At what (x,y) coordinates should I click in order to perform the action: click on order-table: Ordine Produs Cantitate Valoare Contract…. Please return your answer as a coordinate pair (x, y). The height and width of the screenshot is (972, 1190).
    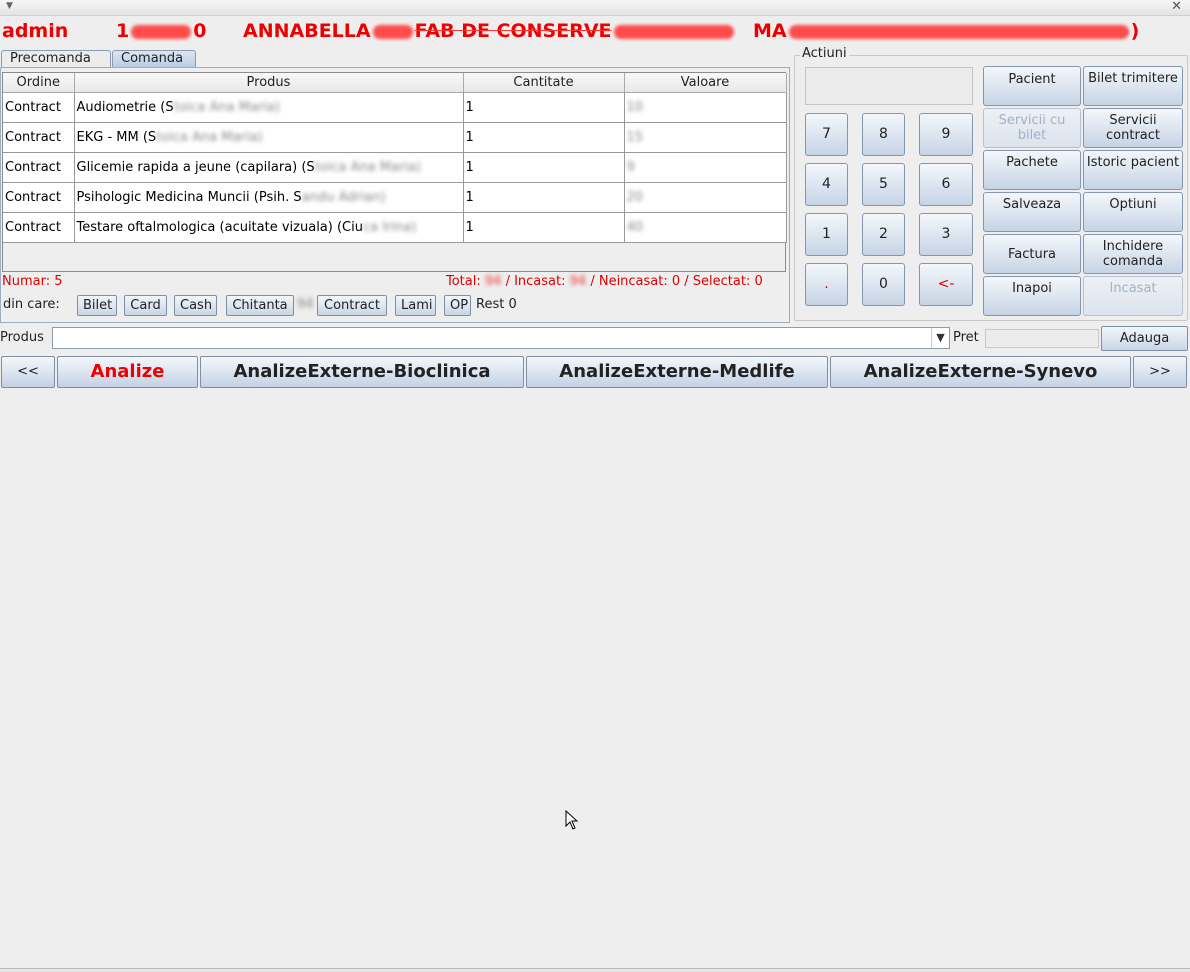
    Looking at the image, I should click on (394, 172).